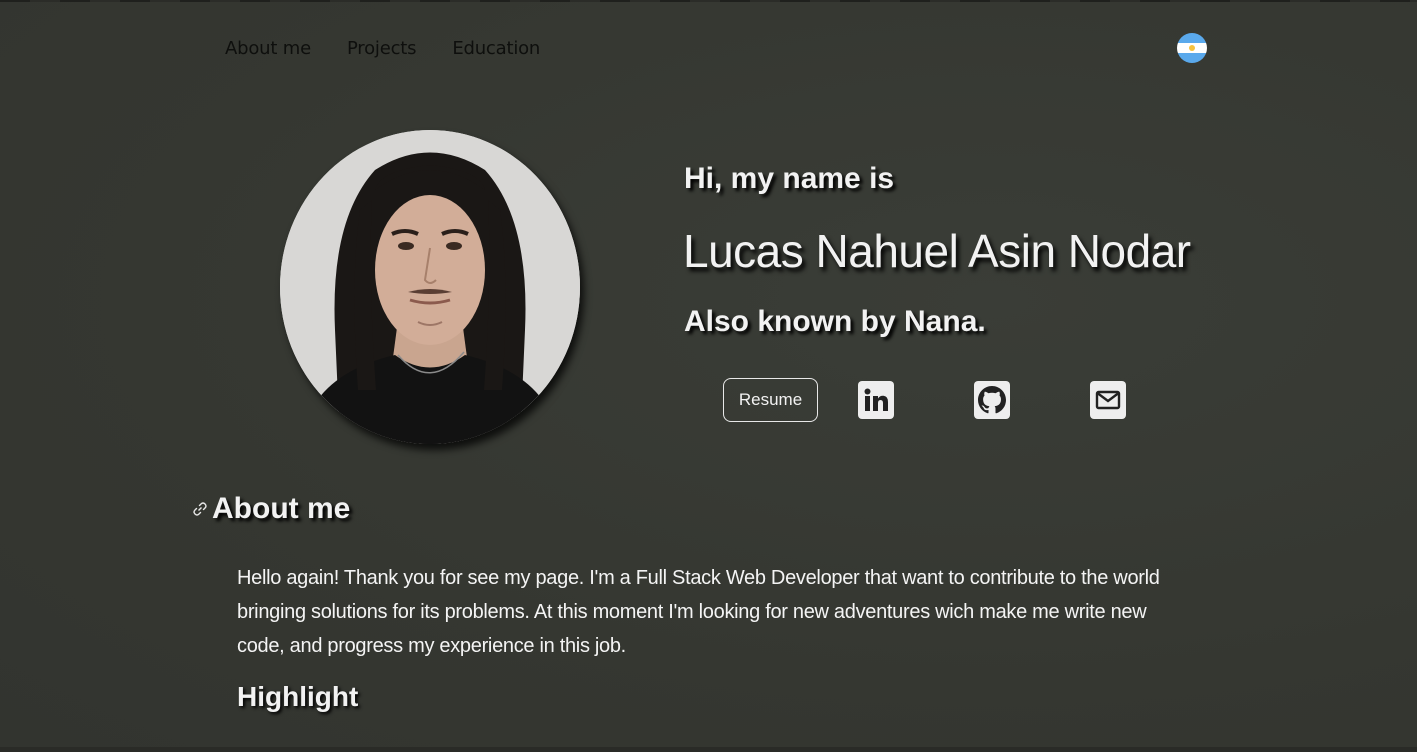 This screenshot has width=1417, height=752. I want to click on mail-icon, so click(1108, 400).